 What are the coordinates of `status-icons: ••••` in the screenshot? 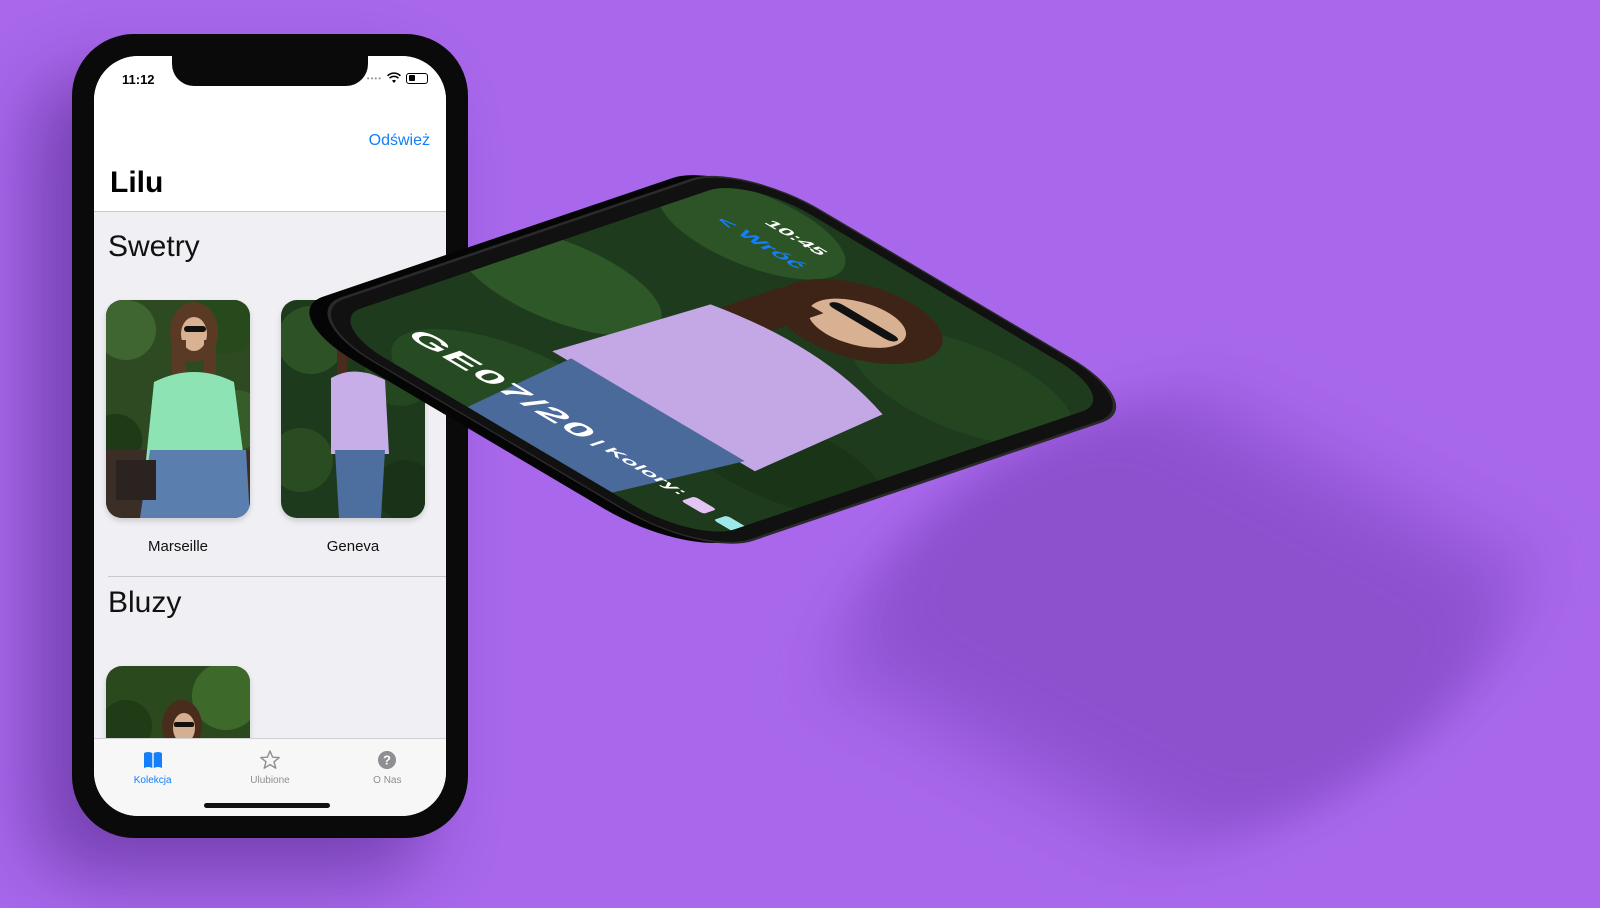 It's located at (397, 78).